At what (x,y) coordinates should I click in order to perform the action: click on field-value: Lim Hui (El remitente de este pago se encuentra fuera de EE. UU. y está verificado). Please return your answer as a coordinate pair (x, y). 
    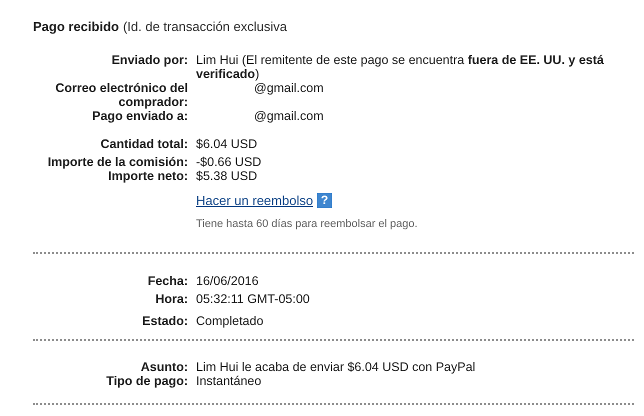
    Looking at the image, I should click on (400, 66).